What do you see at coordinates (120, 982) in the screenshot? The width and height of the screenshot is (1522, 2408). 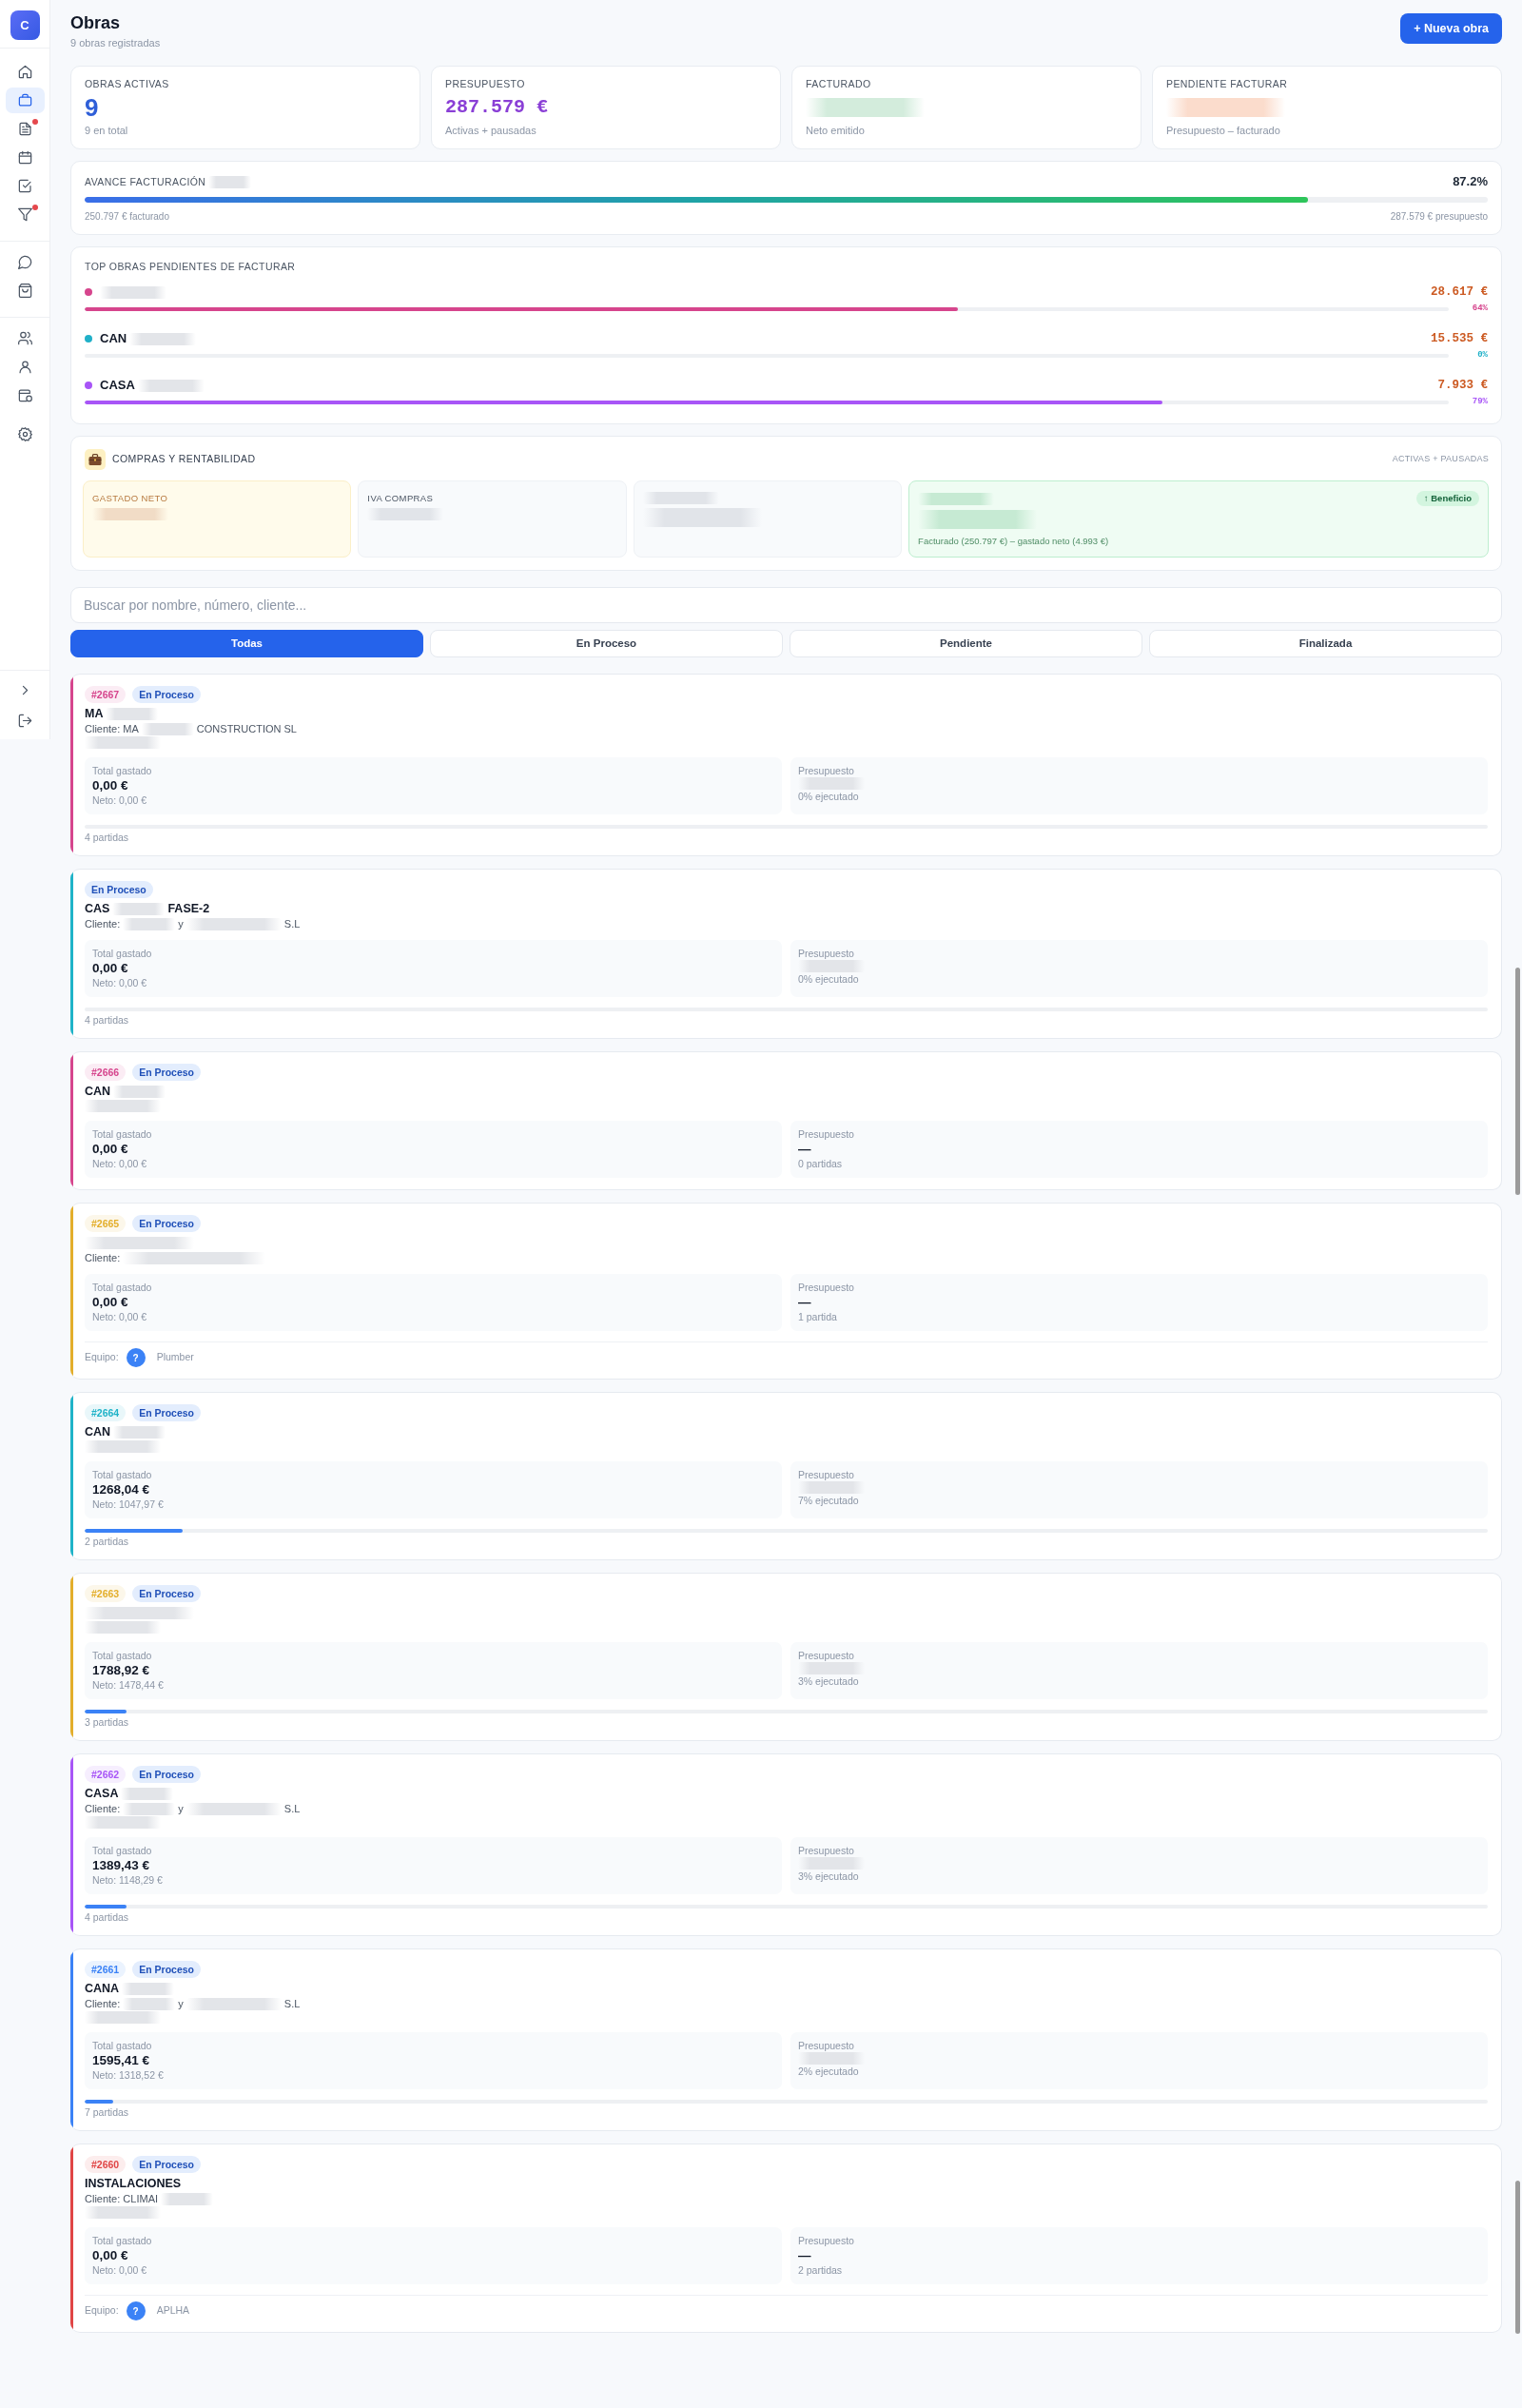 I see `net-amount: Neto: 0,00 €` at bounding box center [120, 982].